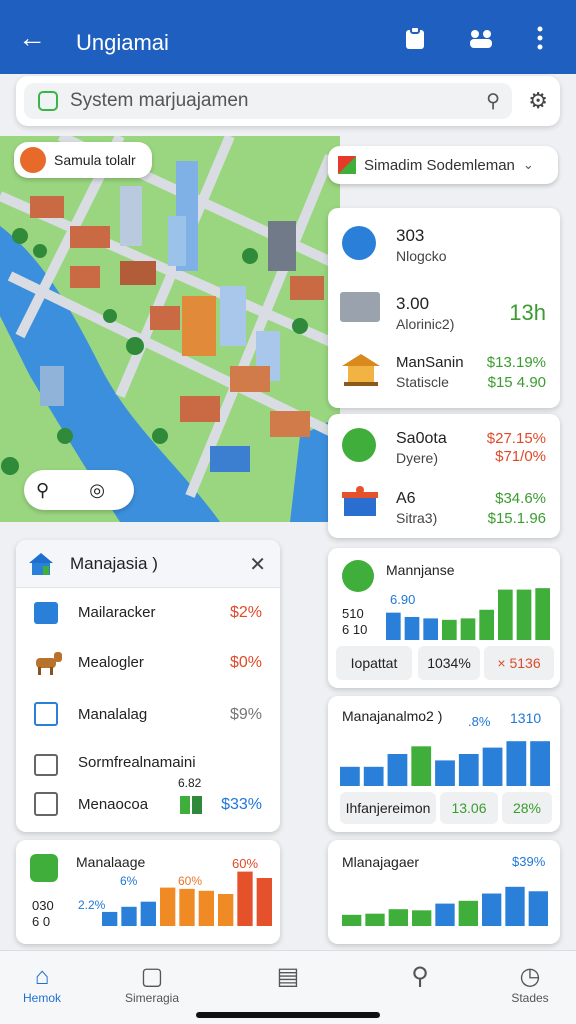 The height and width of the screenshot is (1024, 576). Describe the element at coordinates (46, 714) in the screenshot. I see `chart-doc-icon` at that location.